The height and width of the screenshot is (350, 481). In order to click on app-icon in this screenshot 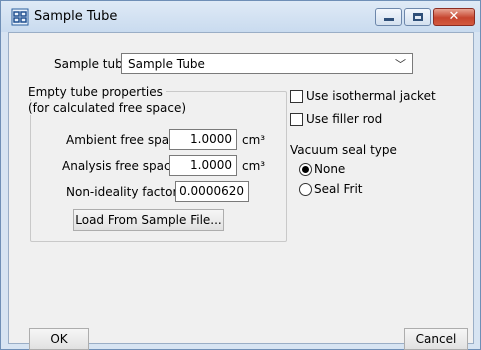, I will do `click(20, 17)`.